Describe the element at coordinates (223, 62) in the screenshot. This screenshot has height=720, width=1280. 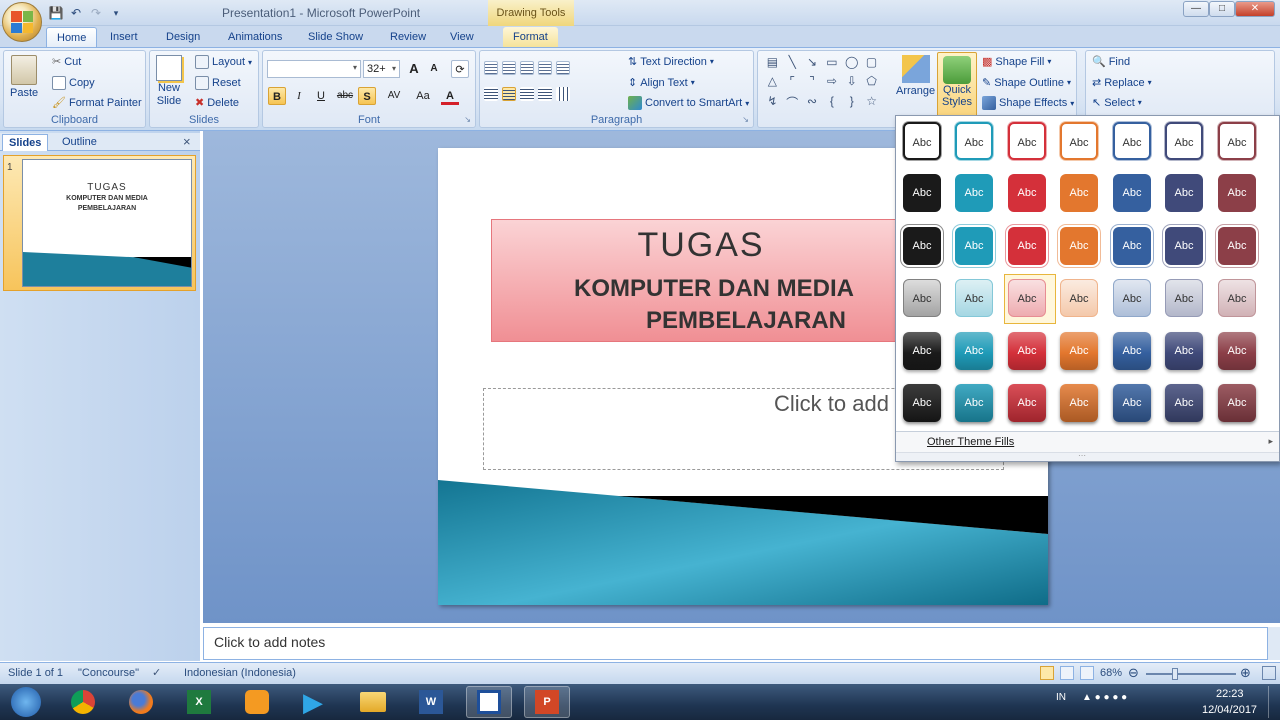
I see `layout-button: Layout ▾` at that location.